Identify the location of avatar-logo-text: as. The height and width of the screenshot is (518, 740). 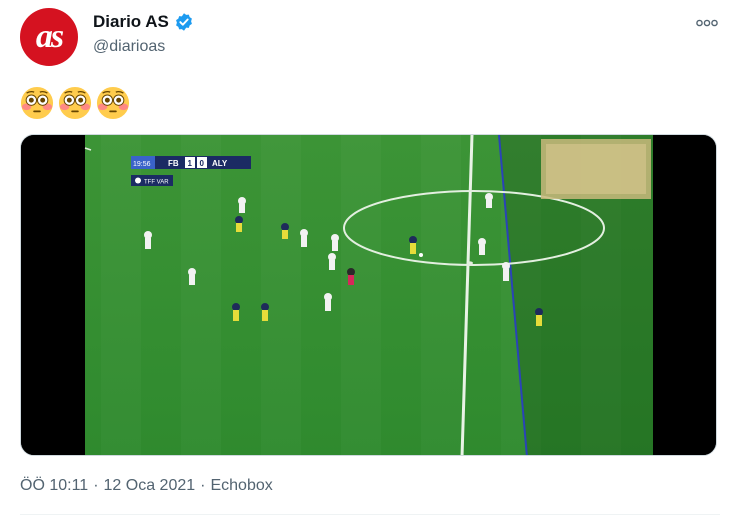
(49, 36).